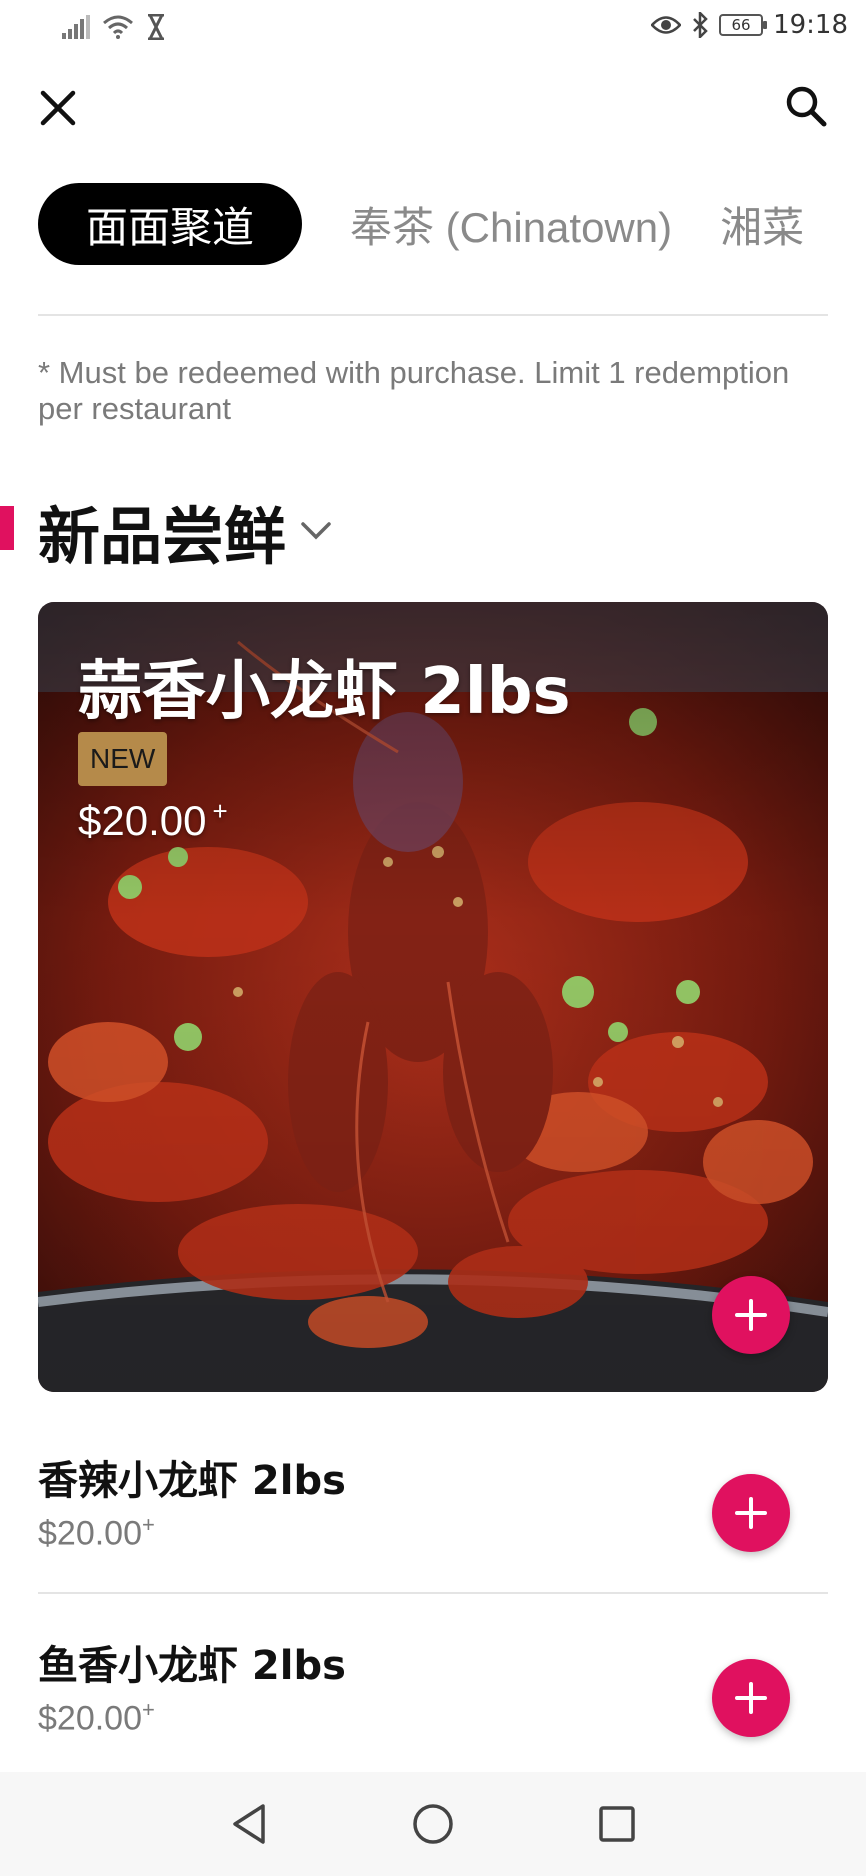  What do you see at coordinates (162, 536) in the screenshot?
I see `section-title: 新品尝鲜` at bounding box center [162, 536].